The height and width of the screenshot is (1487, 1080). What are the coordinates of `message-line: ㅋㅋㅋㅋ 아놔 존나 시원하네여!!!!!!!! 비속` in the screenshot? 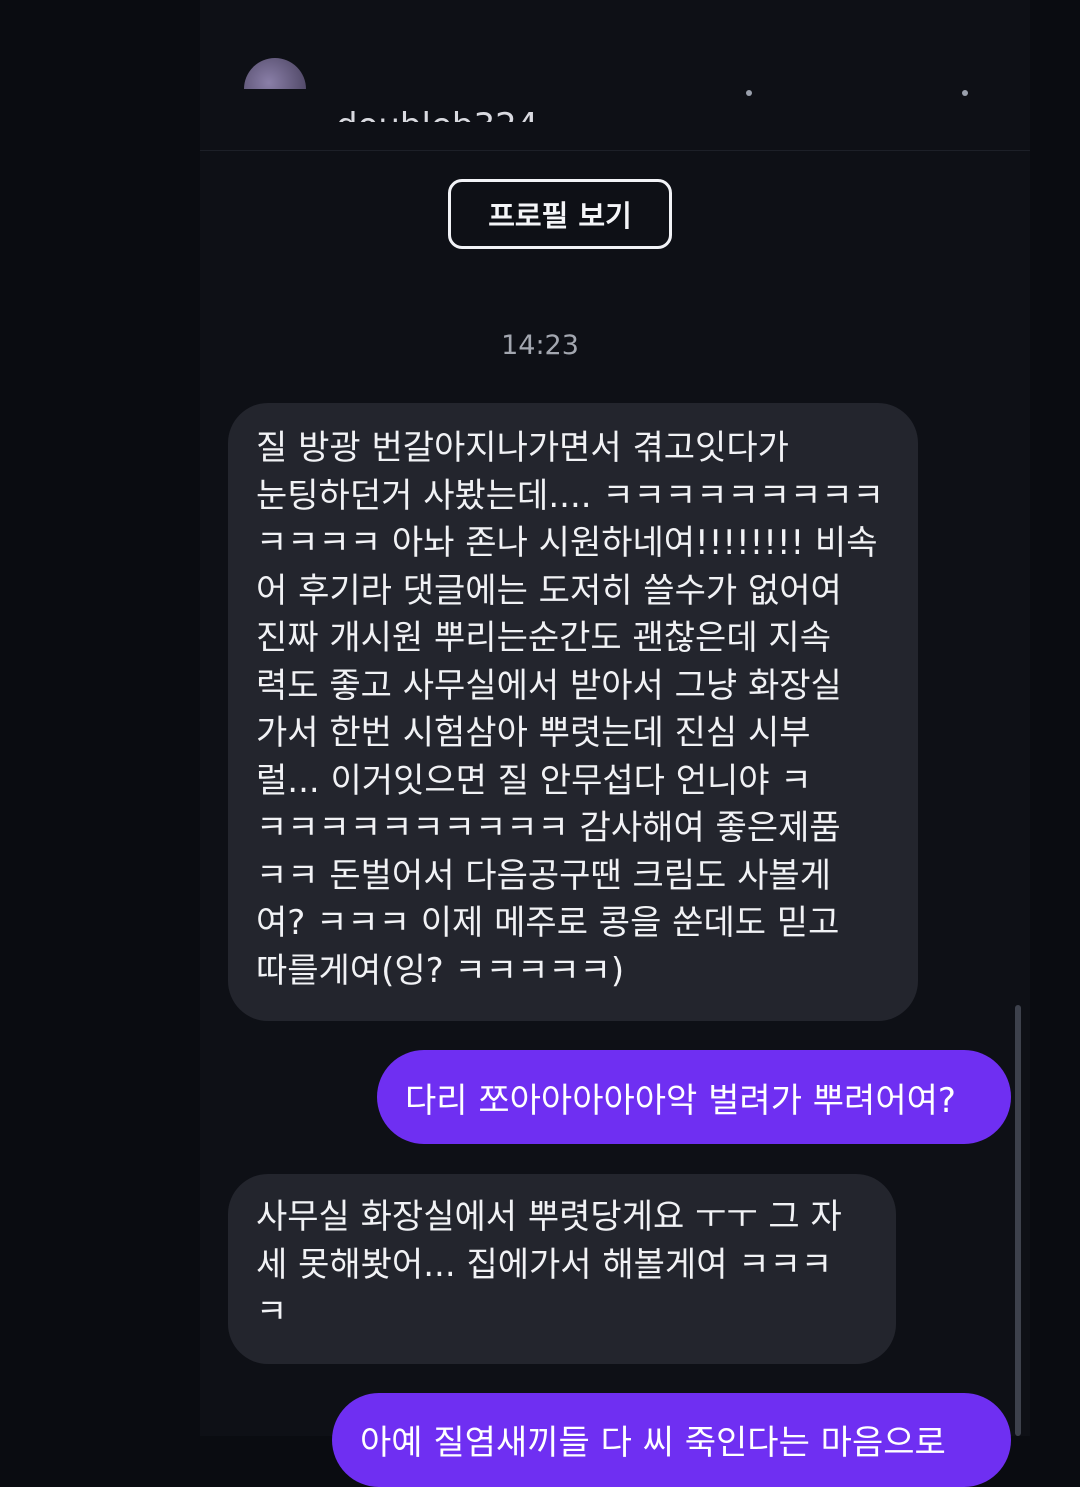 It's located at (567, 543).